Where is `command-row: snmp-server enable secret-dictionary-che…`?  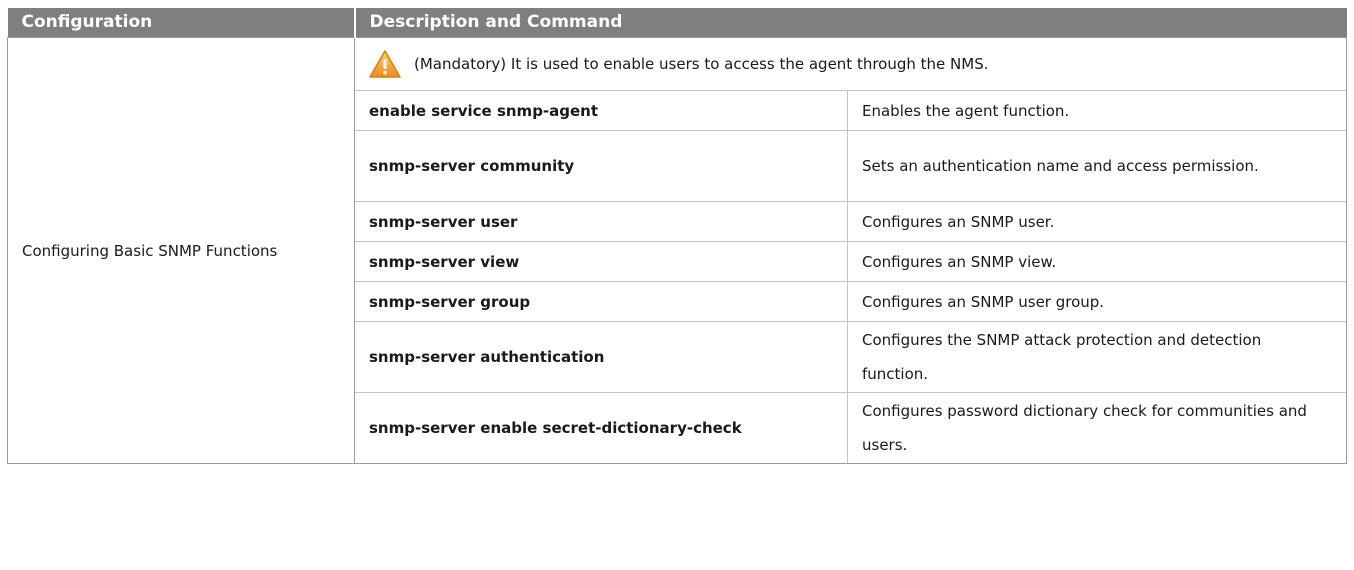 command-row: snmp-server enable secret-dictionary-che… is located at coordinates (850, 427).